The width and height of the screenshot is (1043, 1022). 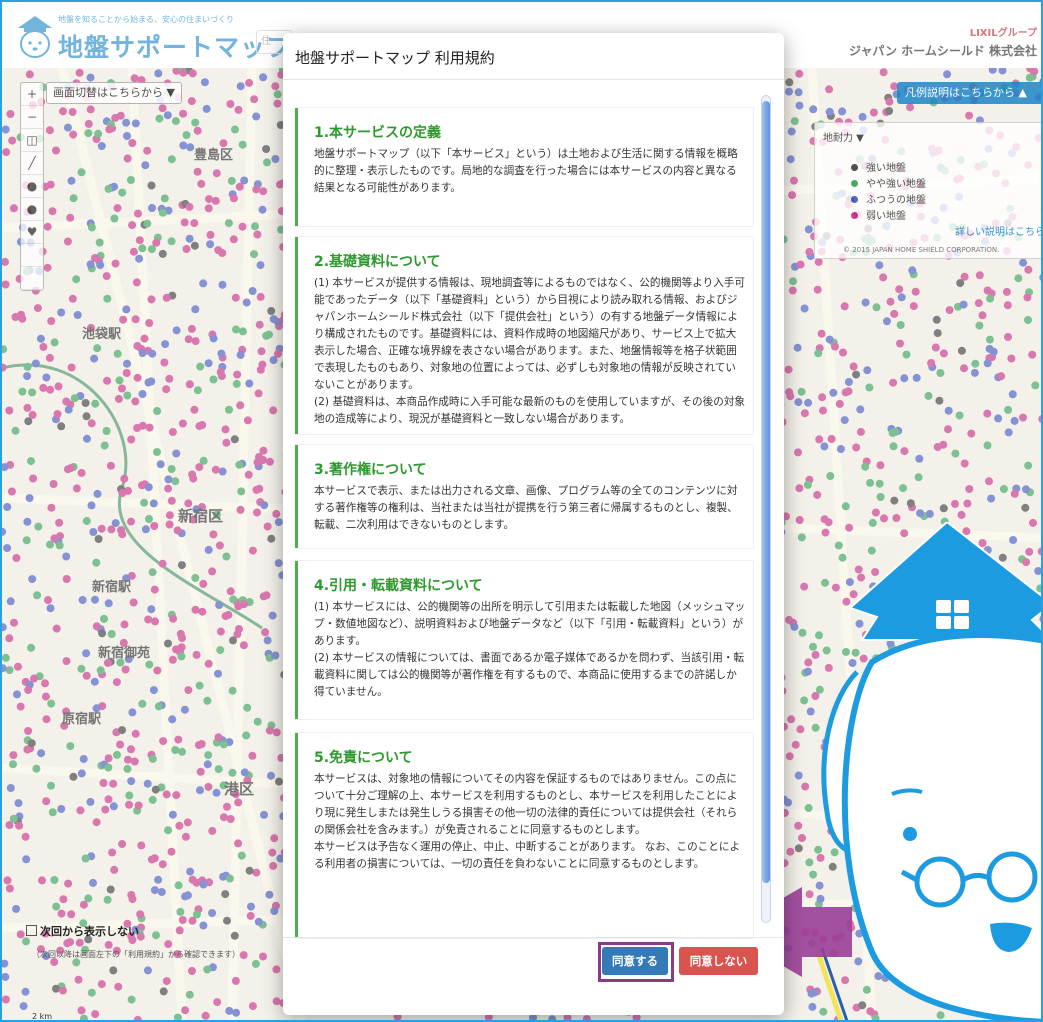 I want to click on terms-scrollbar, so click(x=766, y=509).